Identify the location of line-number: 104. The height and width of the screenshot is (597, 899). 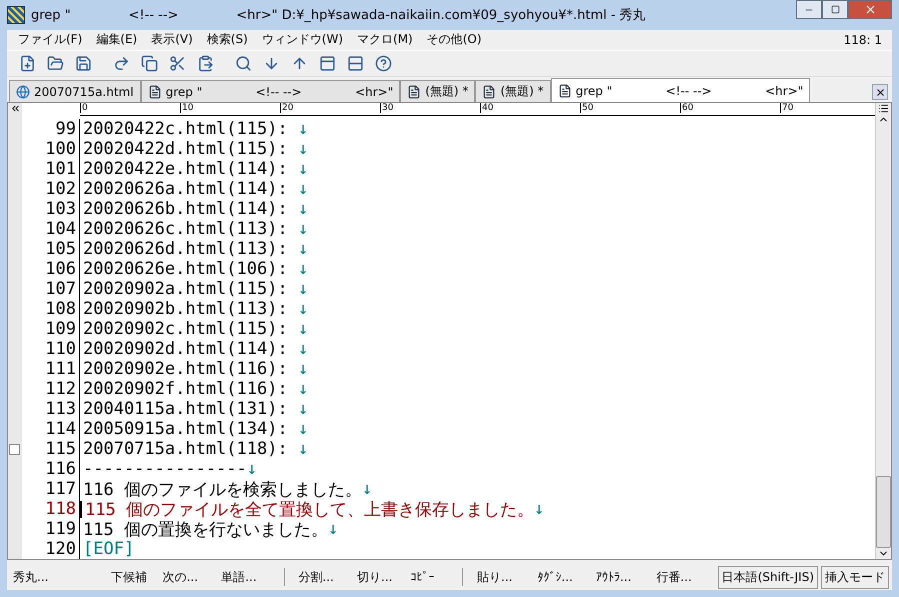
(51, 229).